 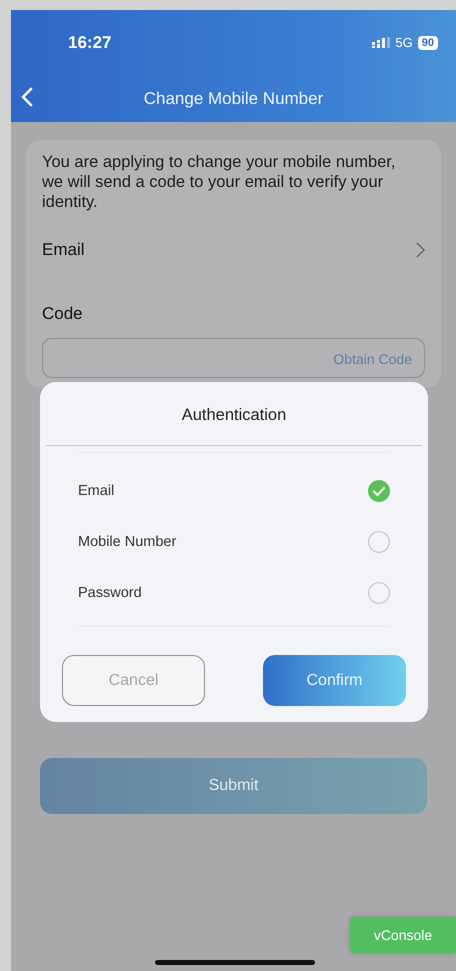 What do you see at coordinates (234, 414) in the screenshot?
I see `dialog-title: Authentication` at bounding box center [234, 414].